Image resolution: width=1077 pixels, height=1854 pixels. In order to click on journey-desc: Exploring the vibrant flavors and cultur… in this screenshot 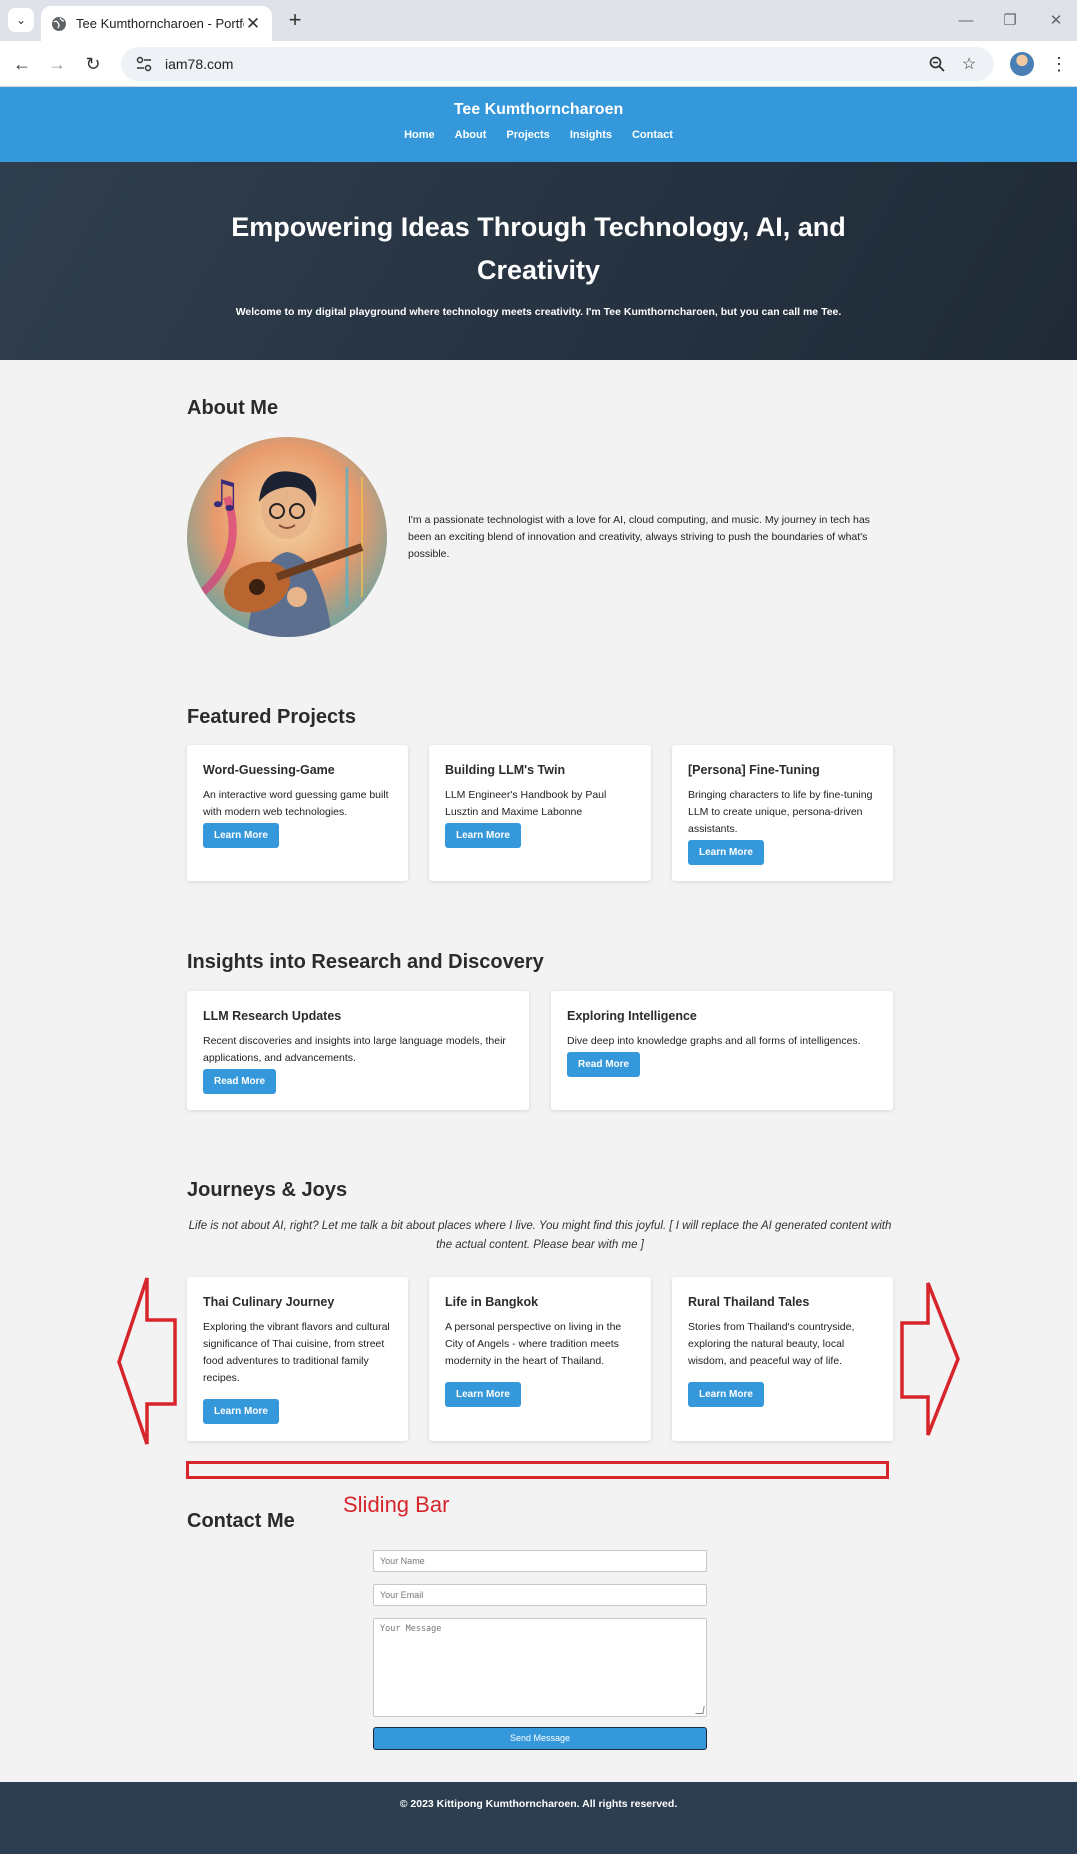, I will do `click(296, 1352)`.